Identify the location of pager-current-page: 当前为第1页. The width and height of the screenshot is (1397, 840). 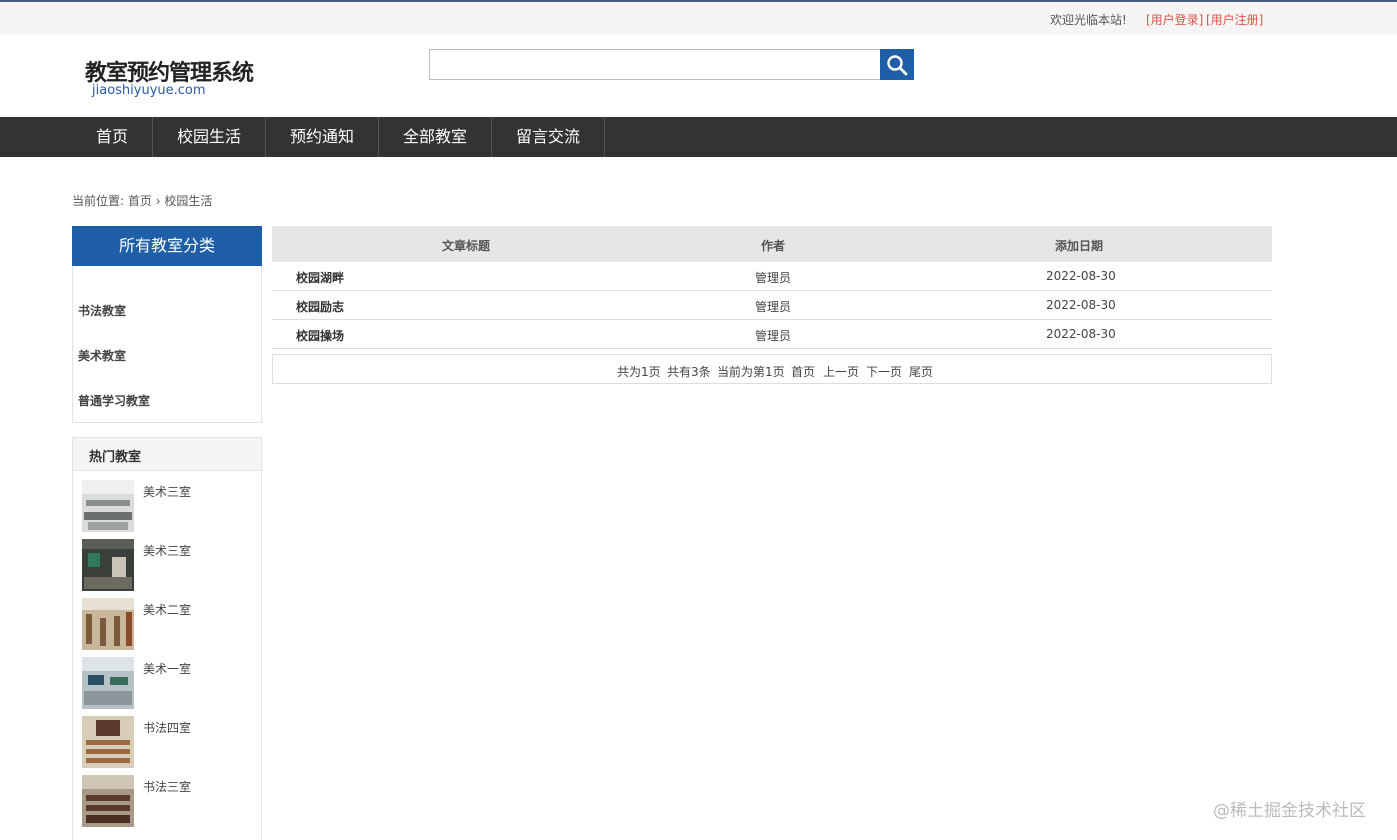
(751, 372).